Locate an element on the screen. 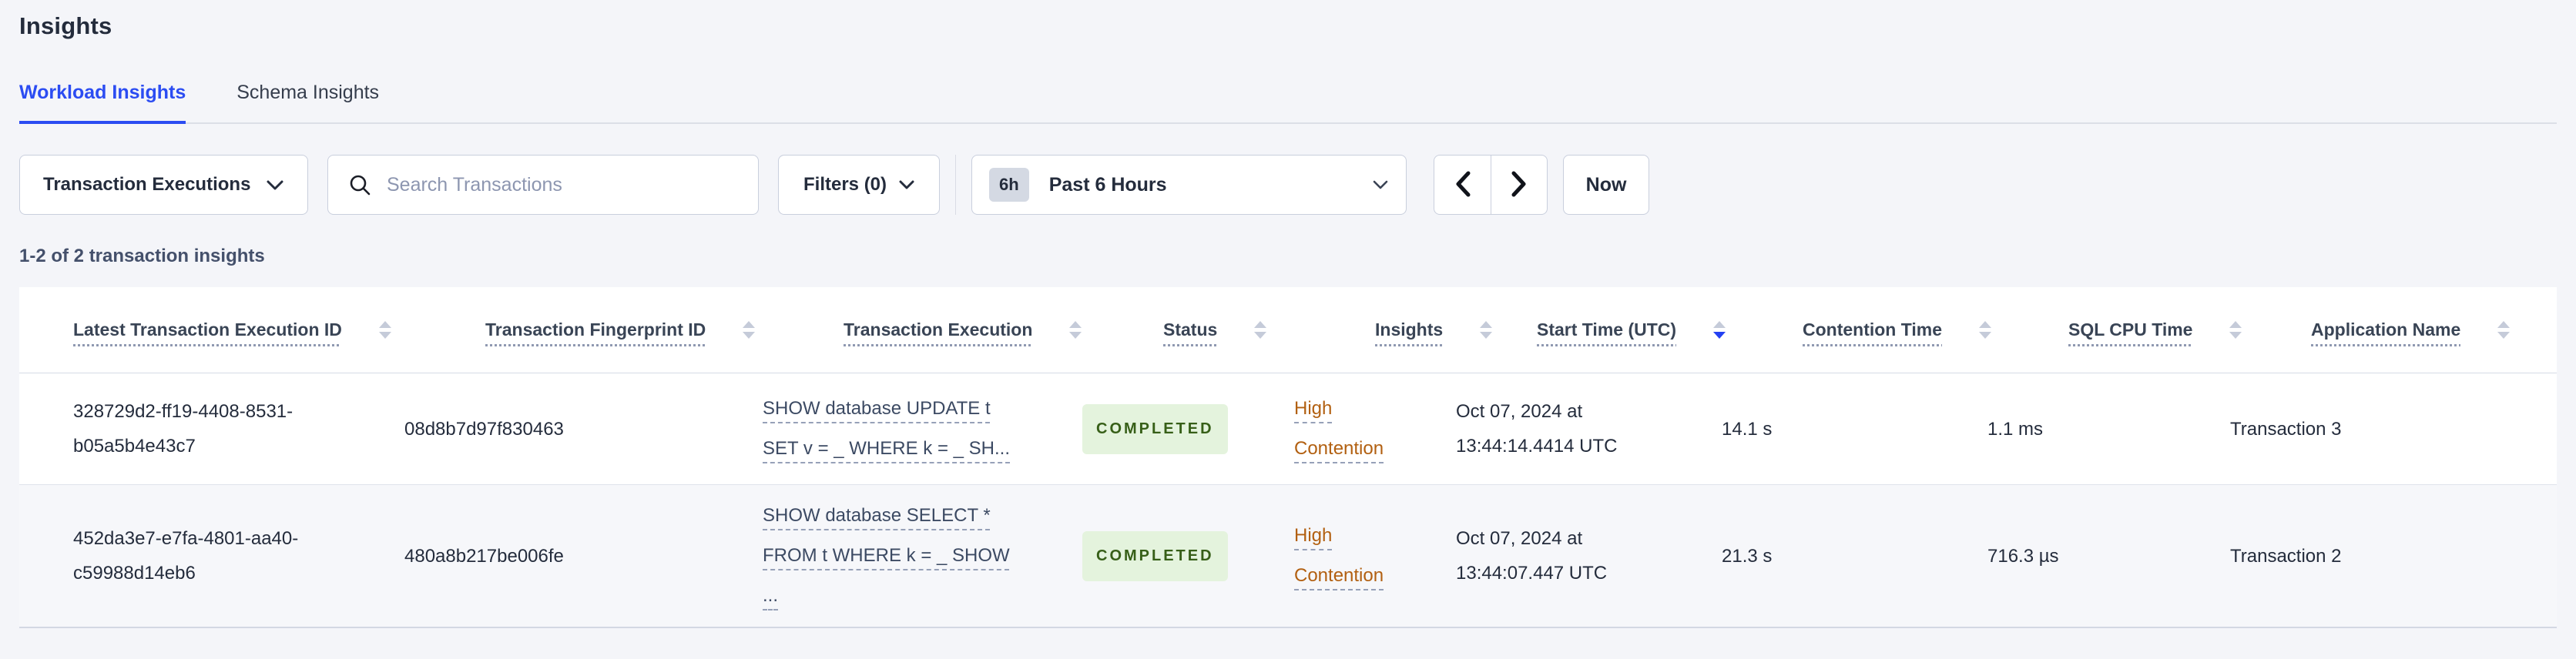  search-input is located at coordinates (562, 184).